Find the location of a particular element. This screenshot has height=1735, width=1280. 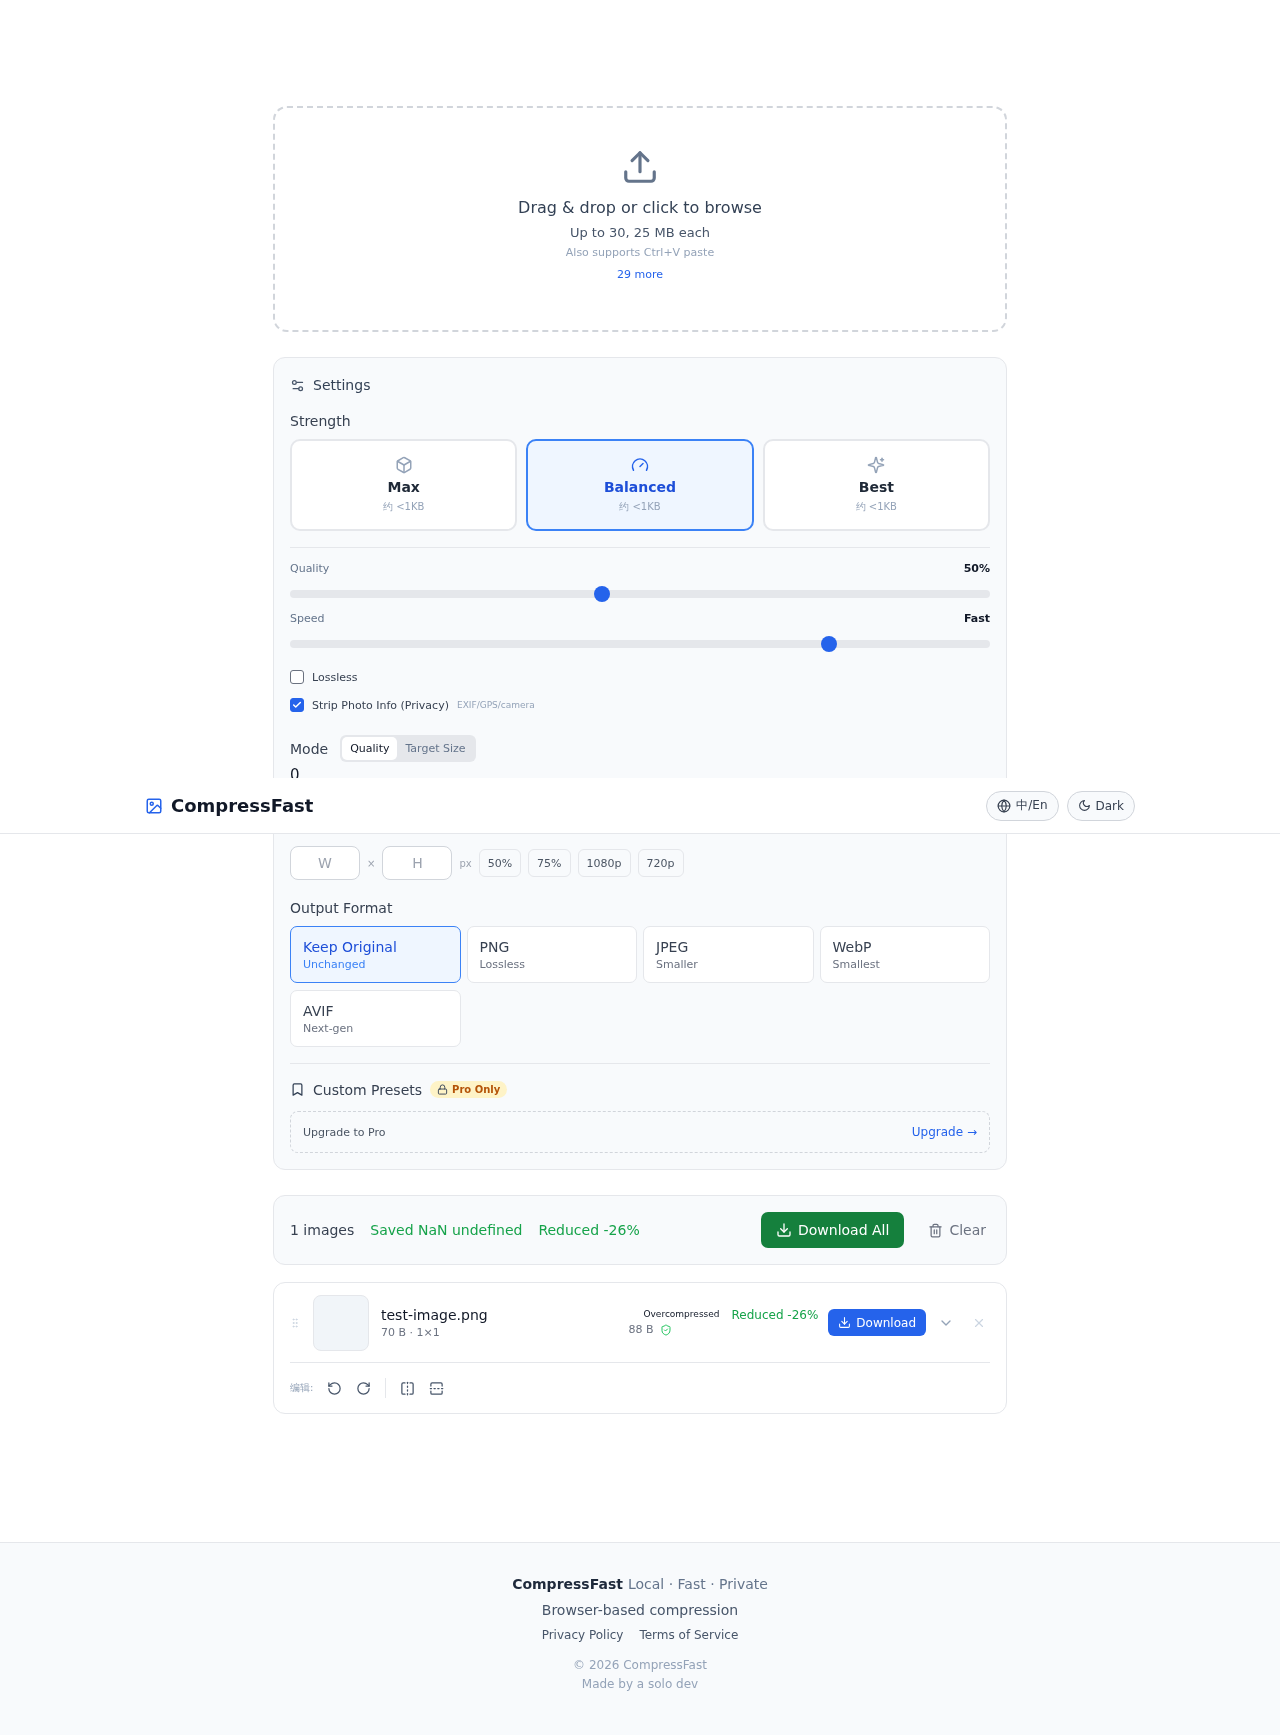

image-count: 1 images is located at coordinates (322, 1230).